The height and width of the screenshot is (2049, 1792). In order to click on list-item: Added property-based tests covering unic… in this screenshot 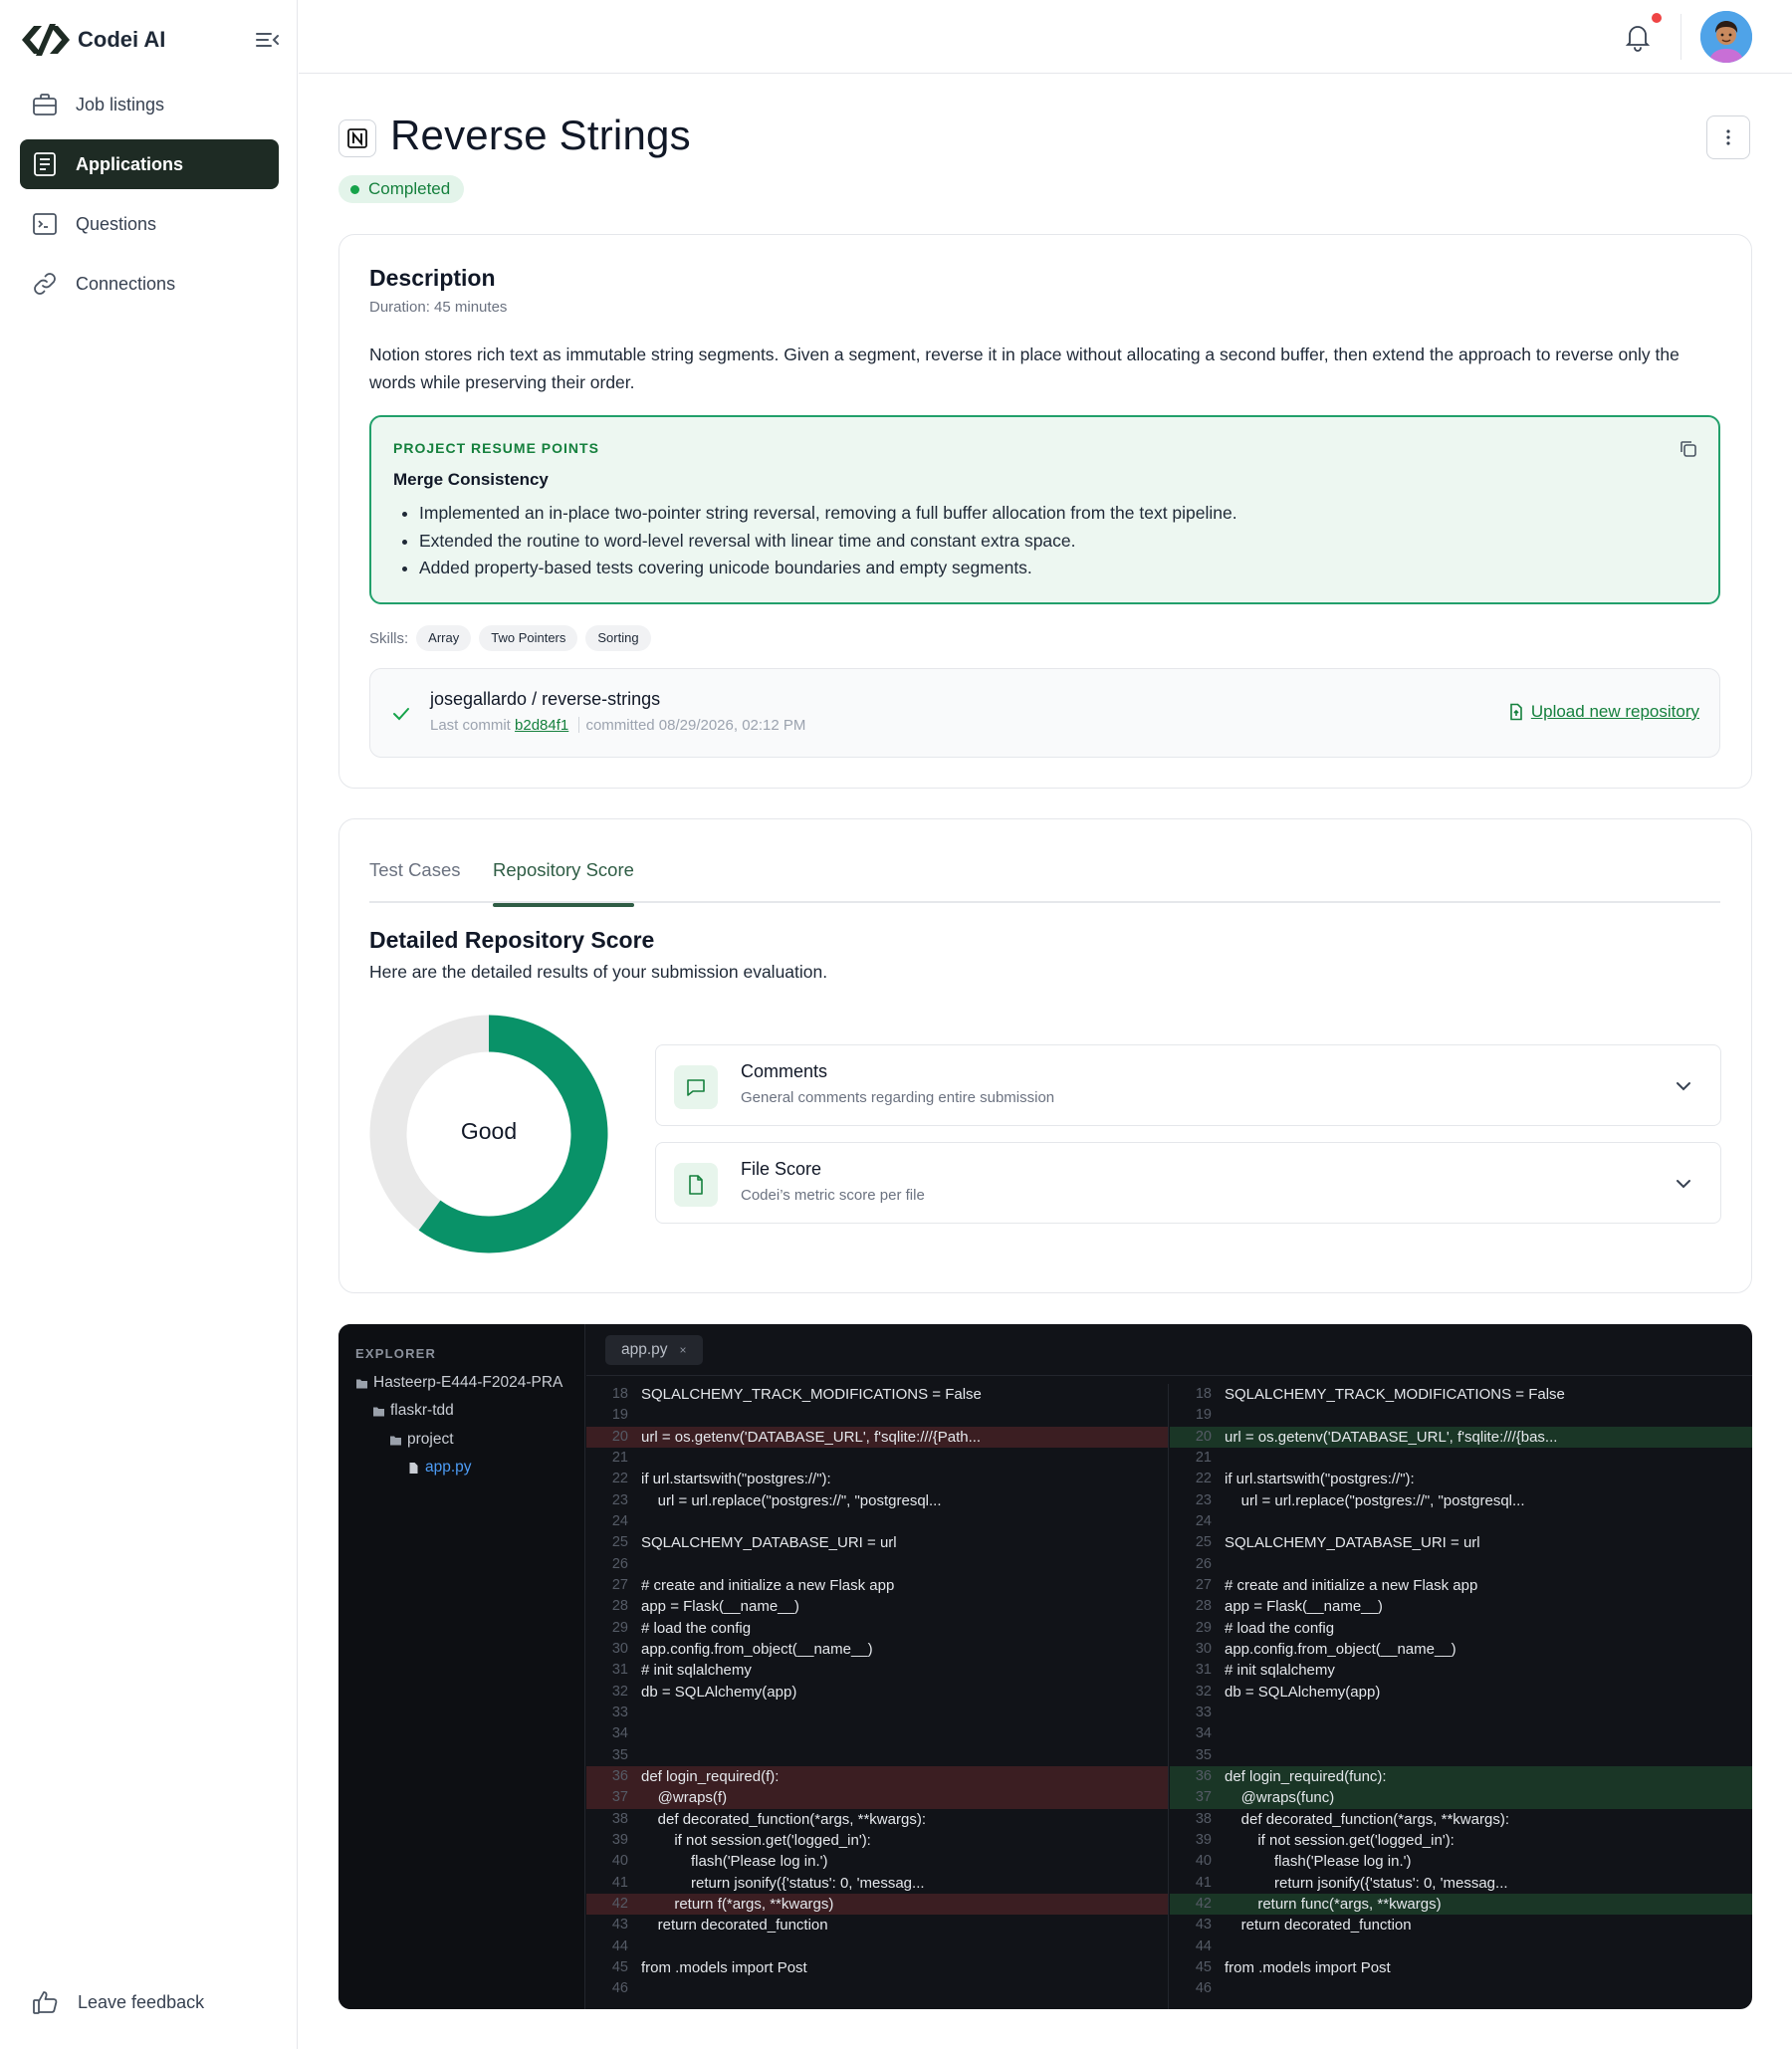, I will do `click(815, 568)`.